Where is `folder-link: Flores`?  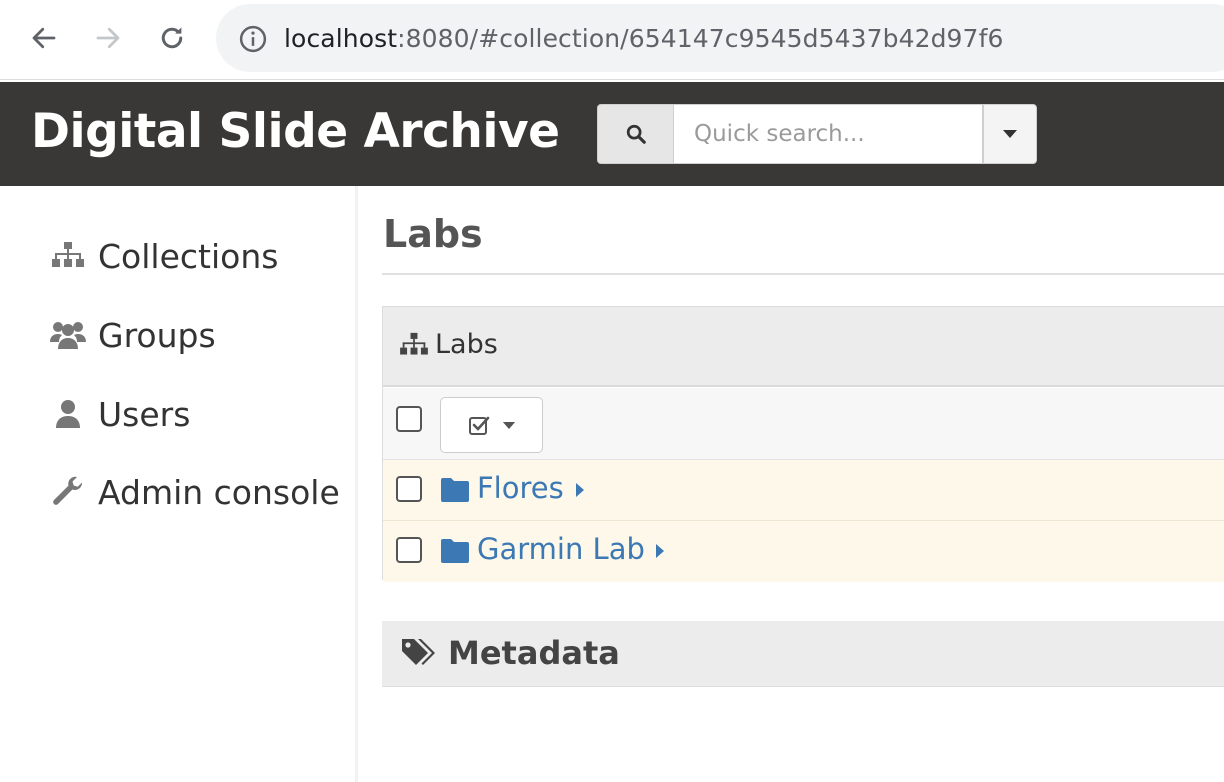 folder-link: Flores is located at coordinates (520, 488).